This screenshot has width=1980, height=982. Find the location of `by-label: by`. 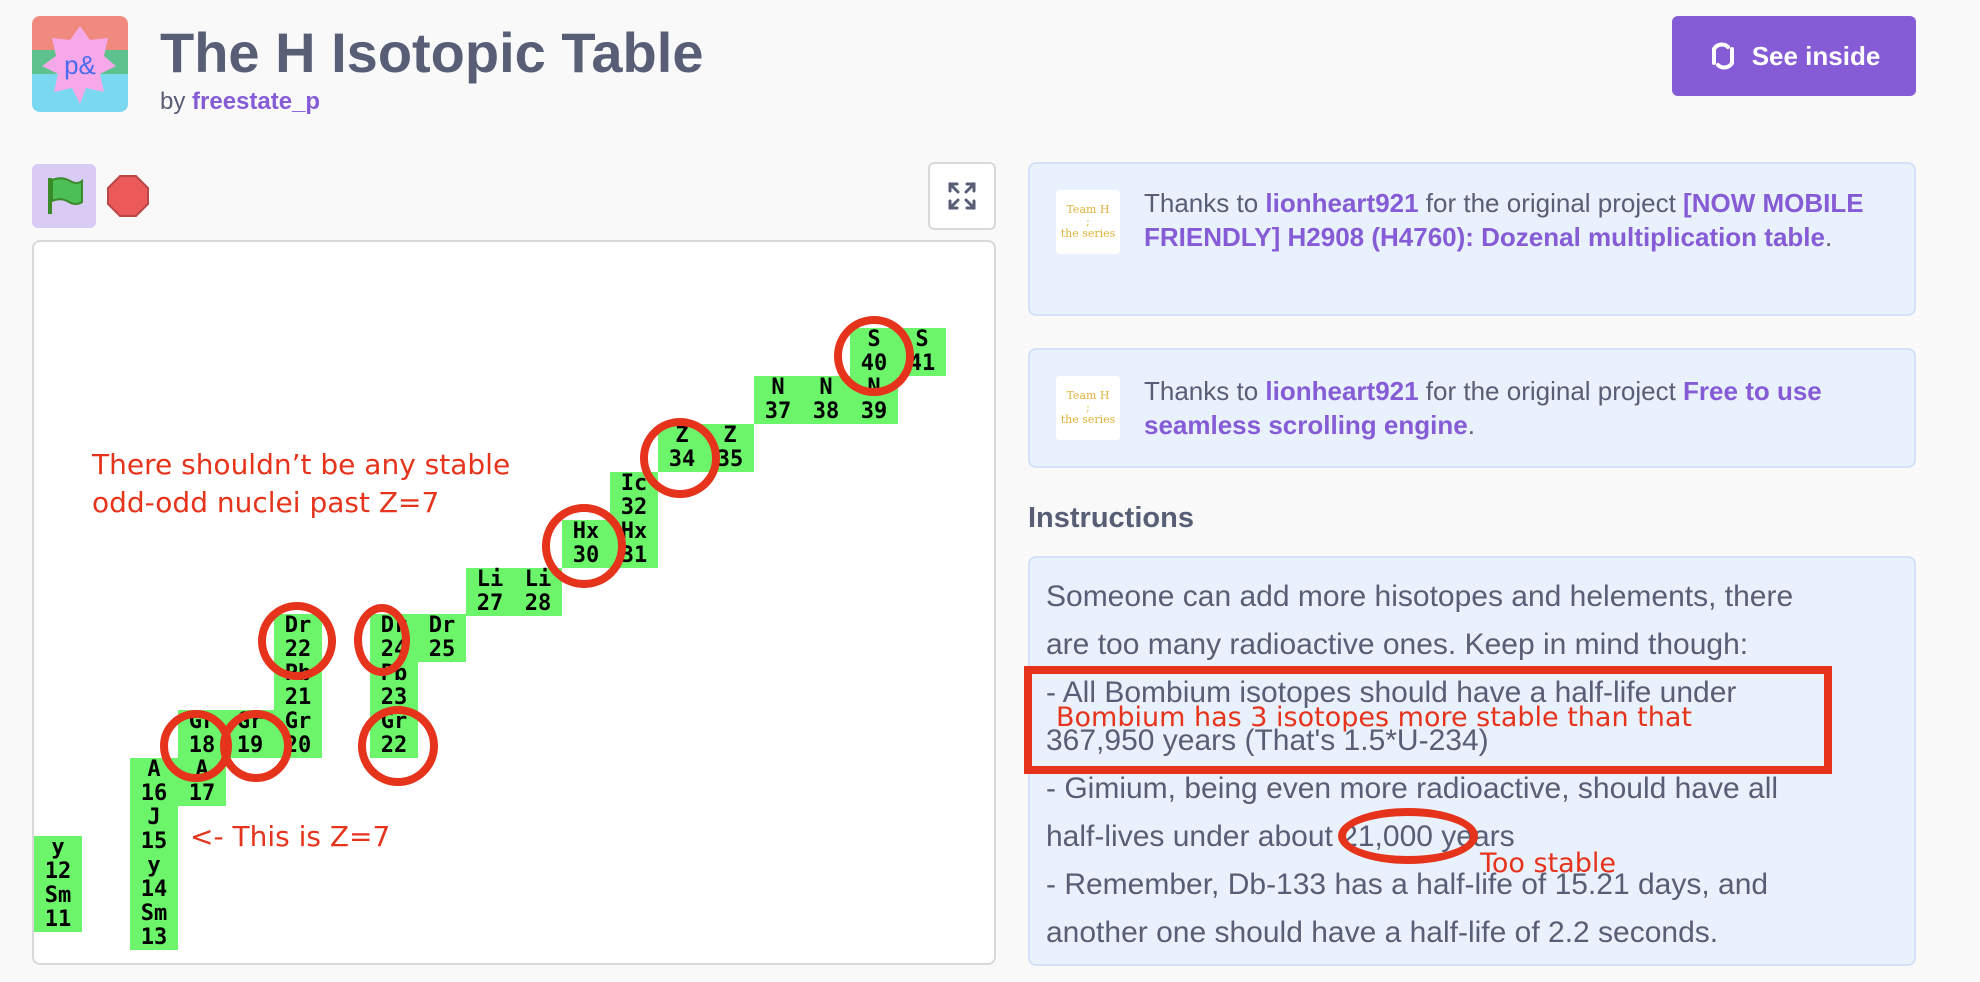

by-label: by is located at coordinates (173, 101).